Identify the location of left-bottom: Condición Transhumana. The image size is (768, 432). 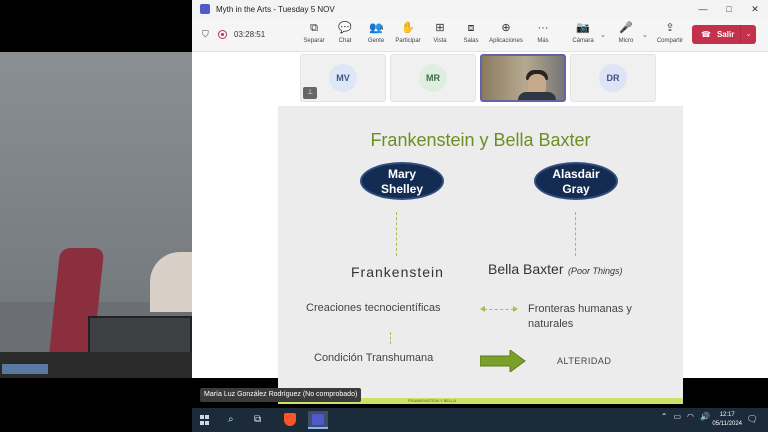
(374, 358).